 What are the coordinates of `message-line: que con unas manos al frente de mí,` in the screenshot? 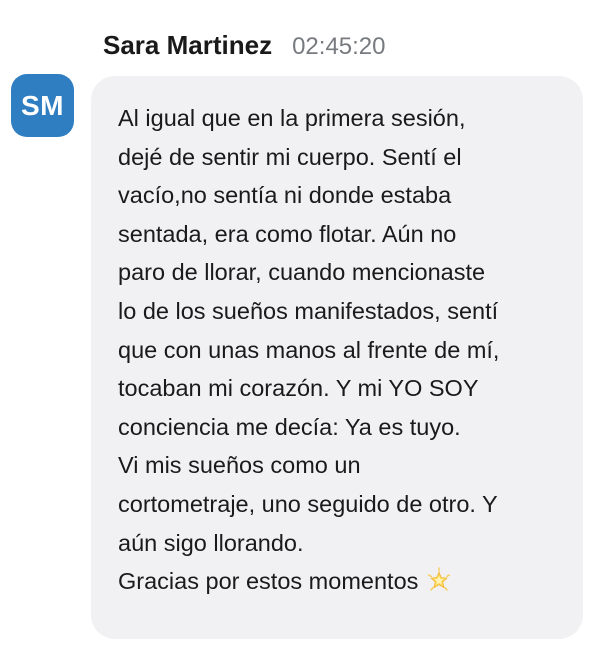 It's located at (309, 349).